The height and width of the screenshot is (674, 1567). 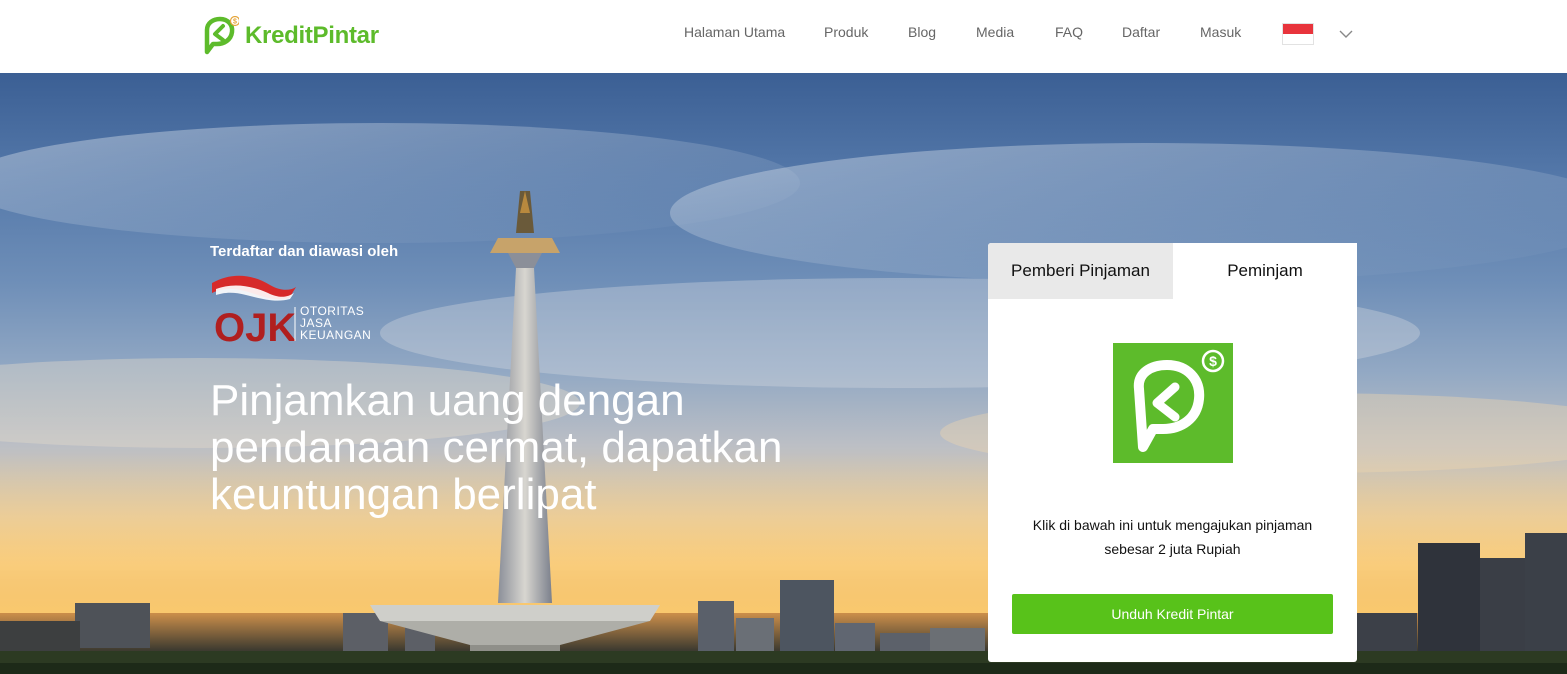 I want to click on nav-item-blog: Blog, so click(x=922, y=32).